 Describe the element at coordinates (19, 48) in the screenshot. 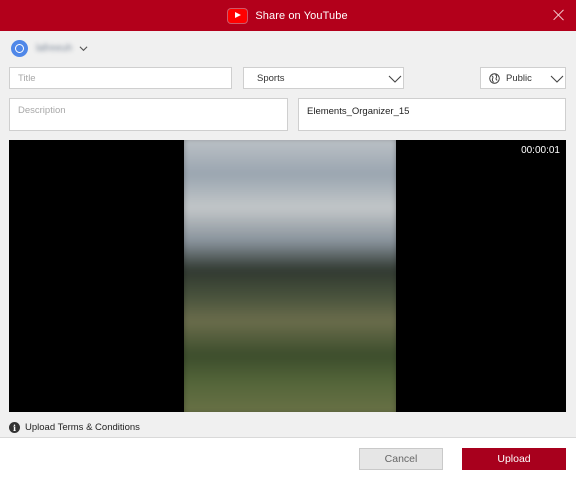

I see `account-avatar-icon` at that location.